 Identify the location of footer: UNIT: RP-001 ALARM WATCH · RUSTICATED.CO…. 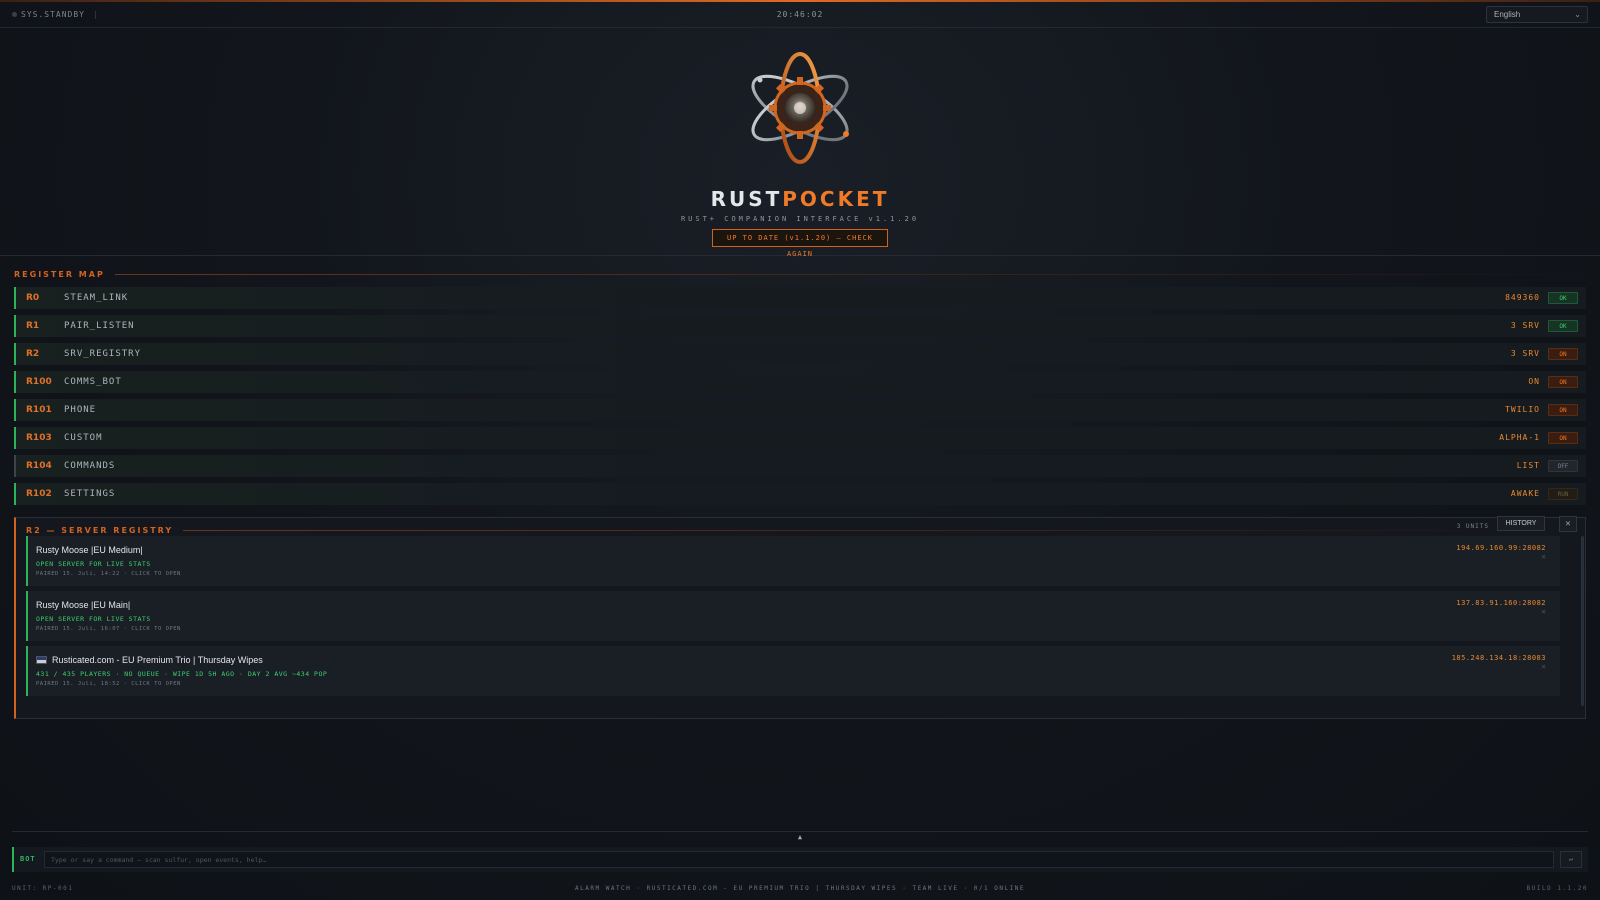
(800, 889).